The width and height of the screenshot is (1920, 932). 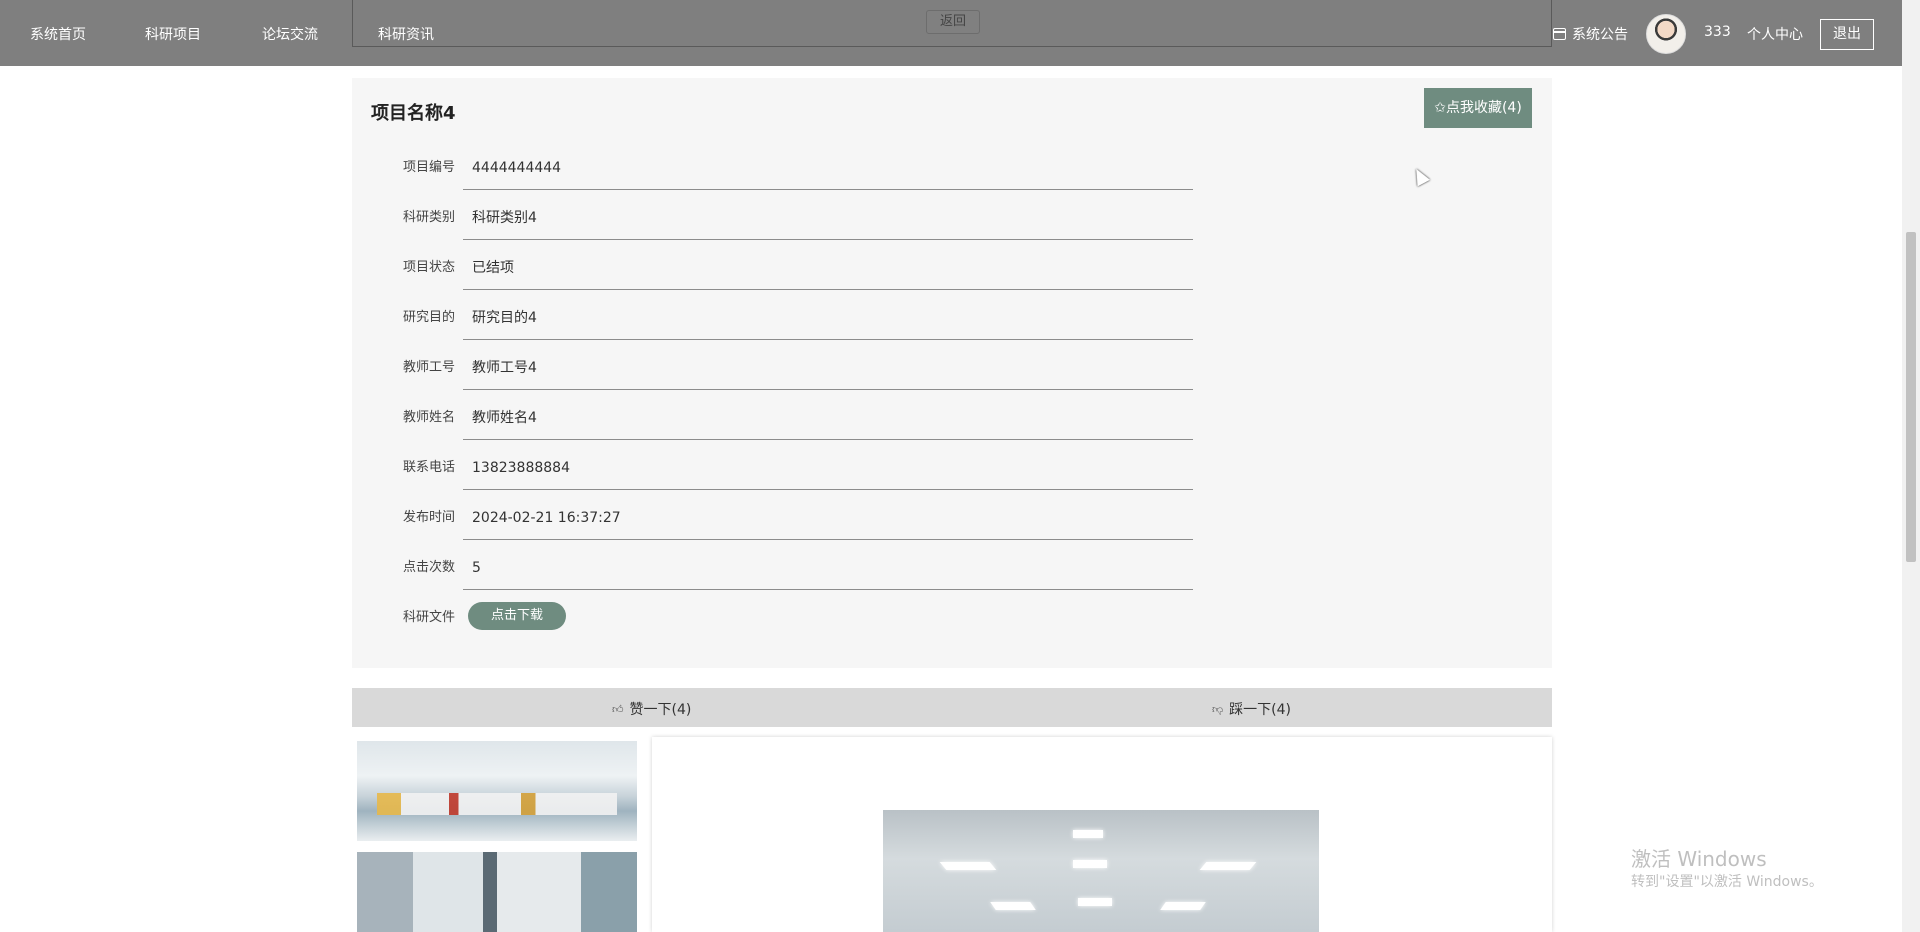 I want to click on project-title: 项目名称4, so click(x=413, y=113).